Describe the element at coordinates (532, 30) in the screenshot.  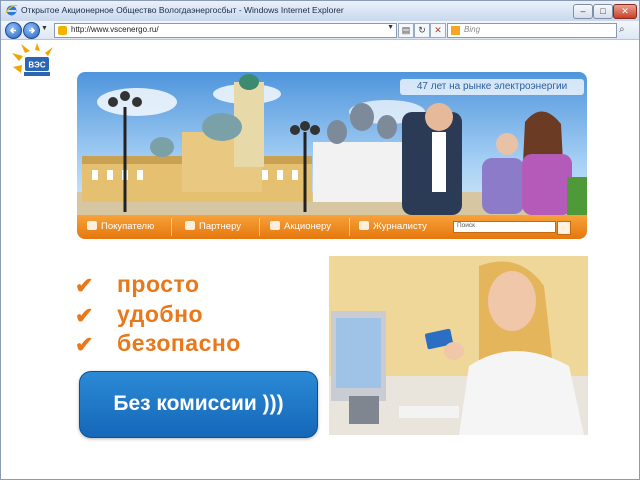
I see `search-field: Bing` at that location.